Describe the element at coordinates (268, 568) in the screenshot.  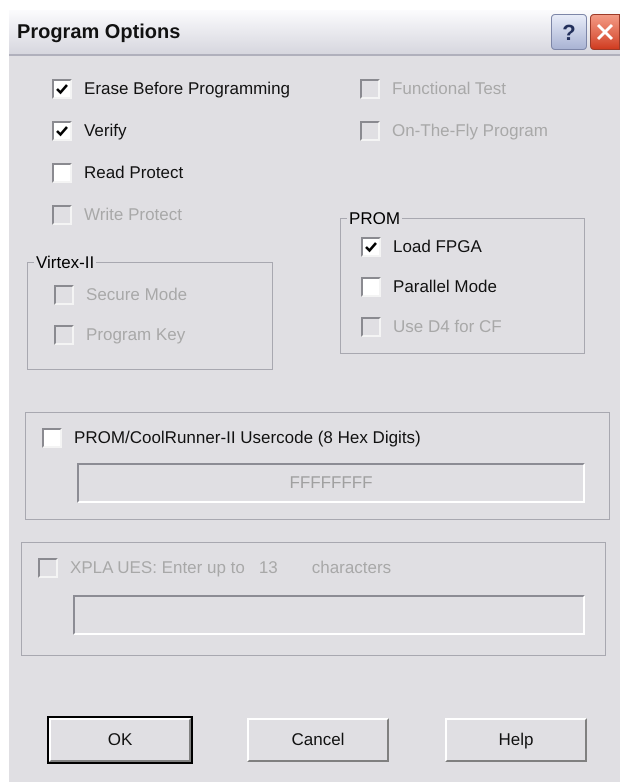
I see `character-count: 13` at that location.